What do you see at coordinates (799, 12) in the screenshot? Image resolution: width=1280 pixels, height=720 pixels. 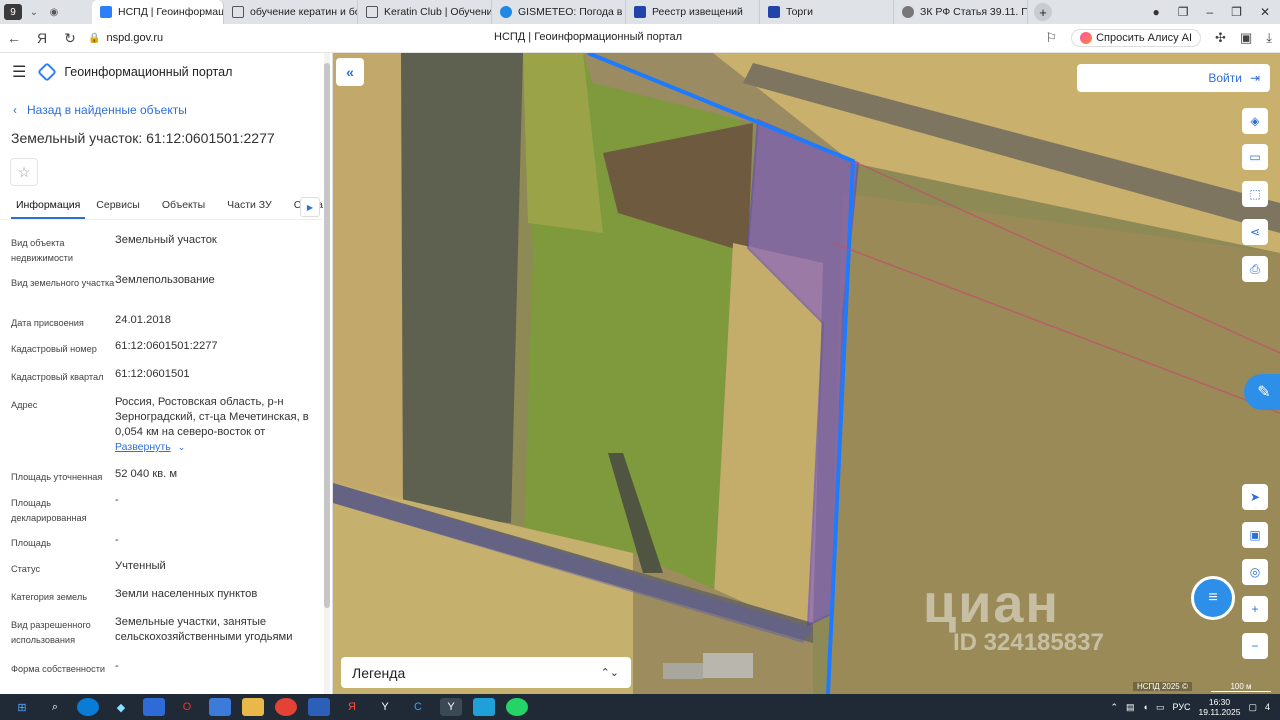 I see `tab-label: Торги` at bounding box center [799, 12].